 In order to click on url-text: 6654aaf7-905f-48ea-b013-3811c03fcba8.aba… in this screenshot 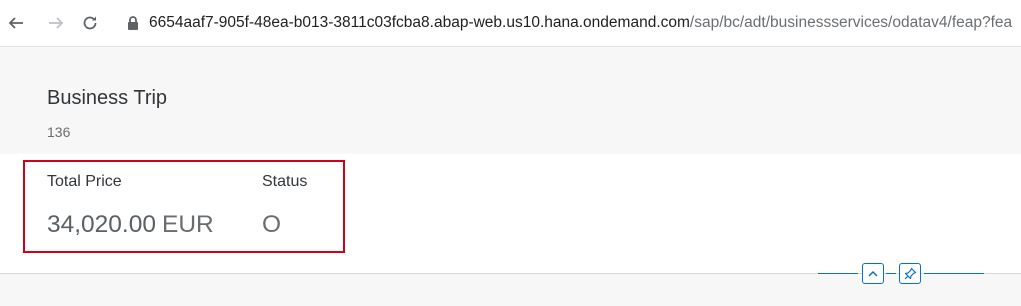, I will do `click(580, 23)`.